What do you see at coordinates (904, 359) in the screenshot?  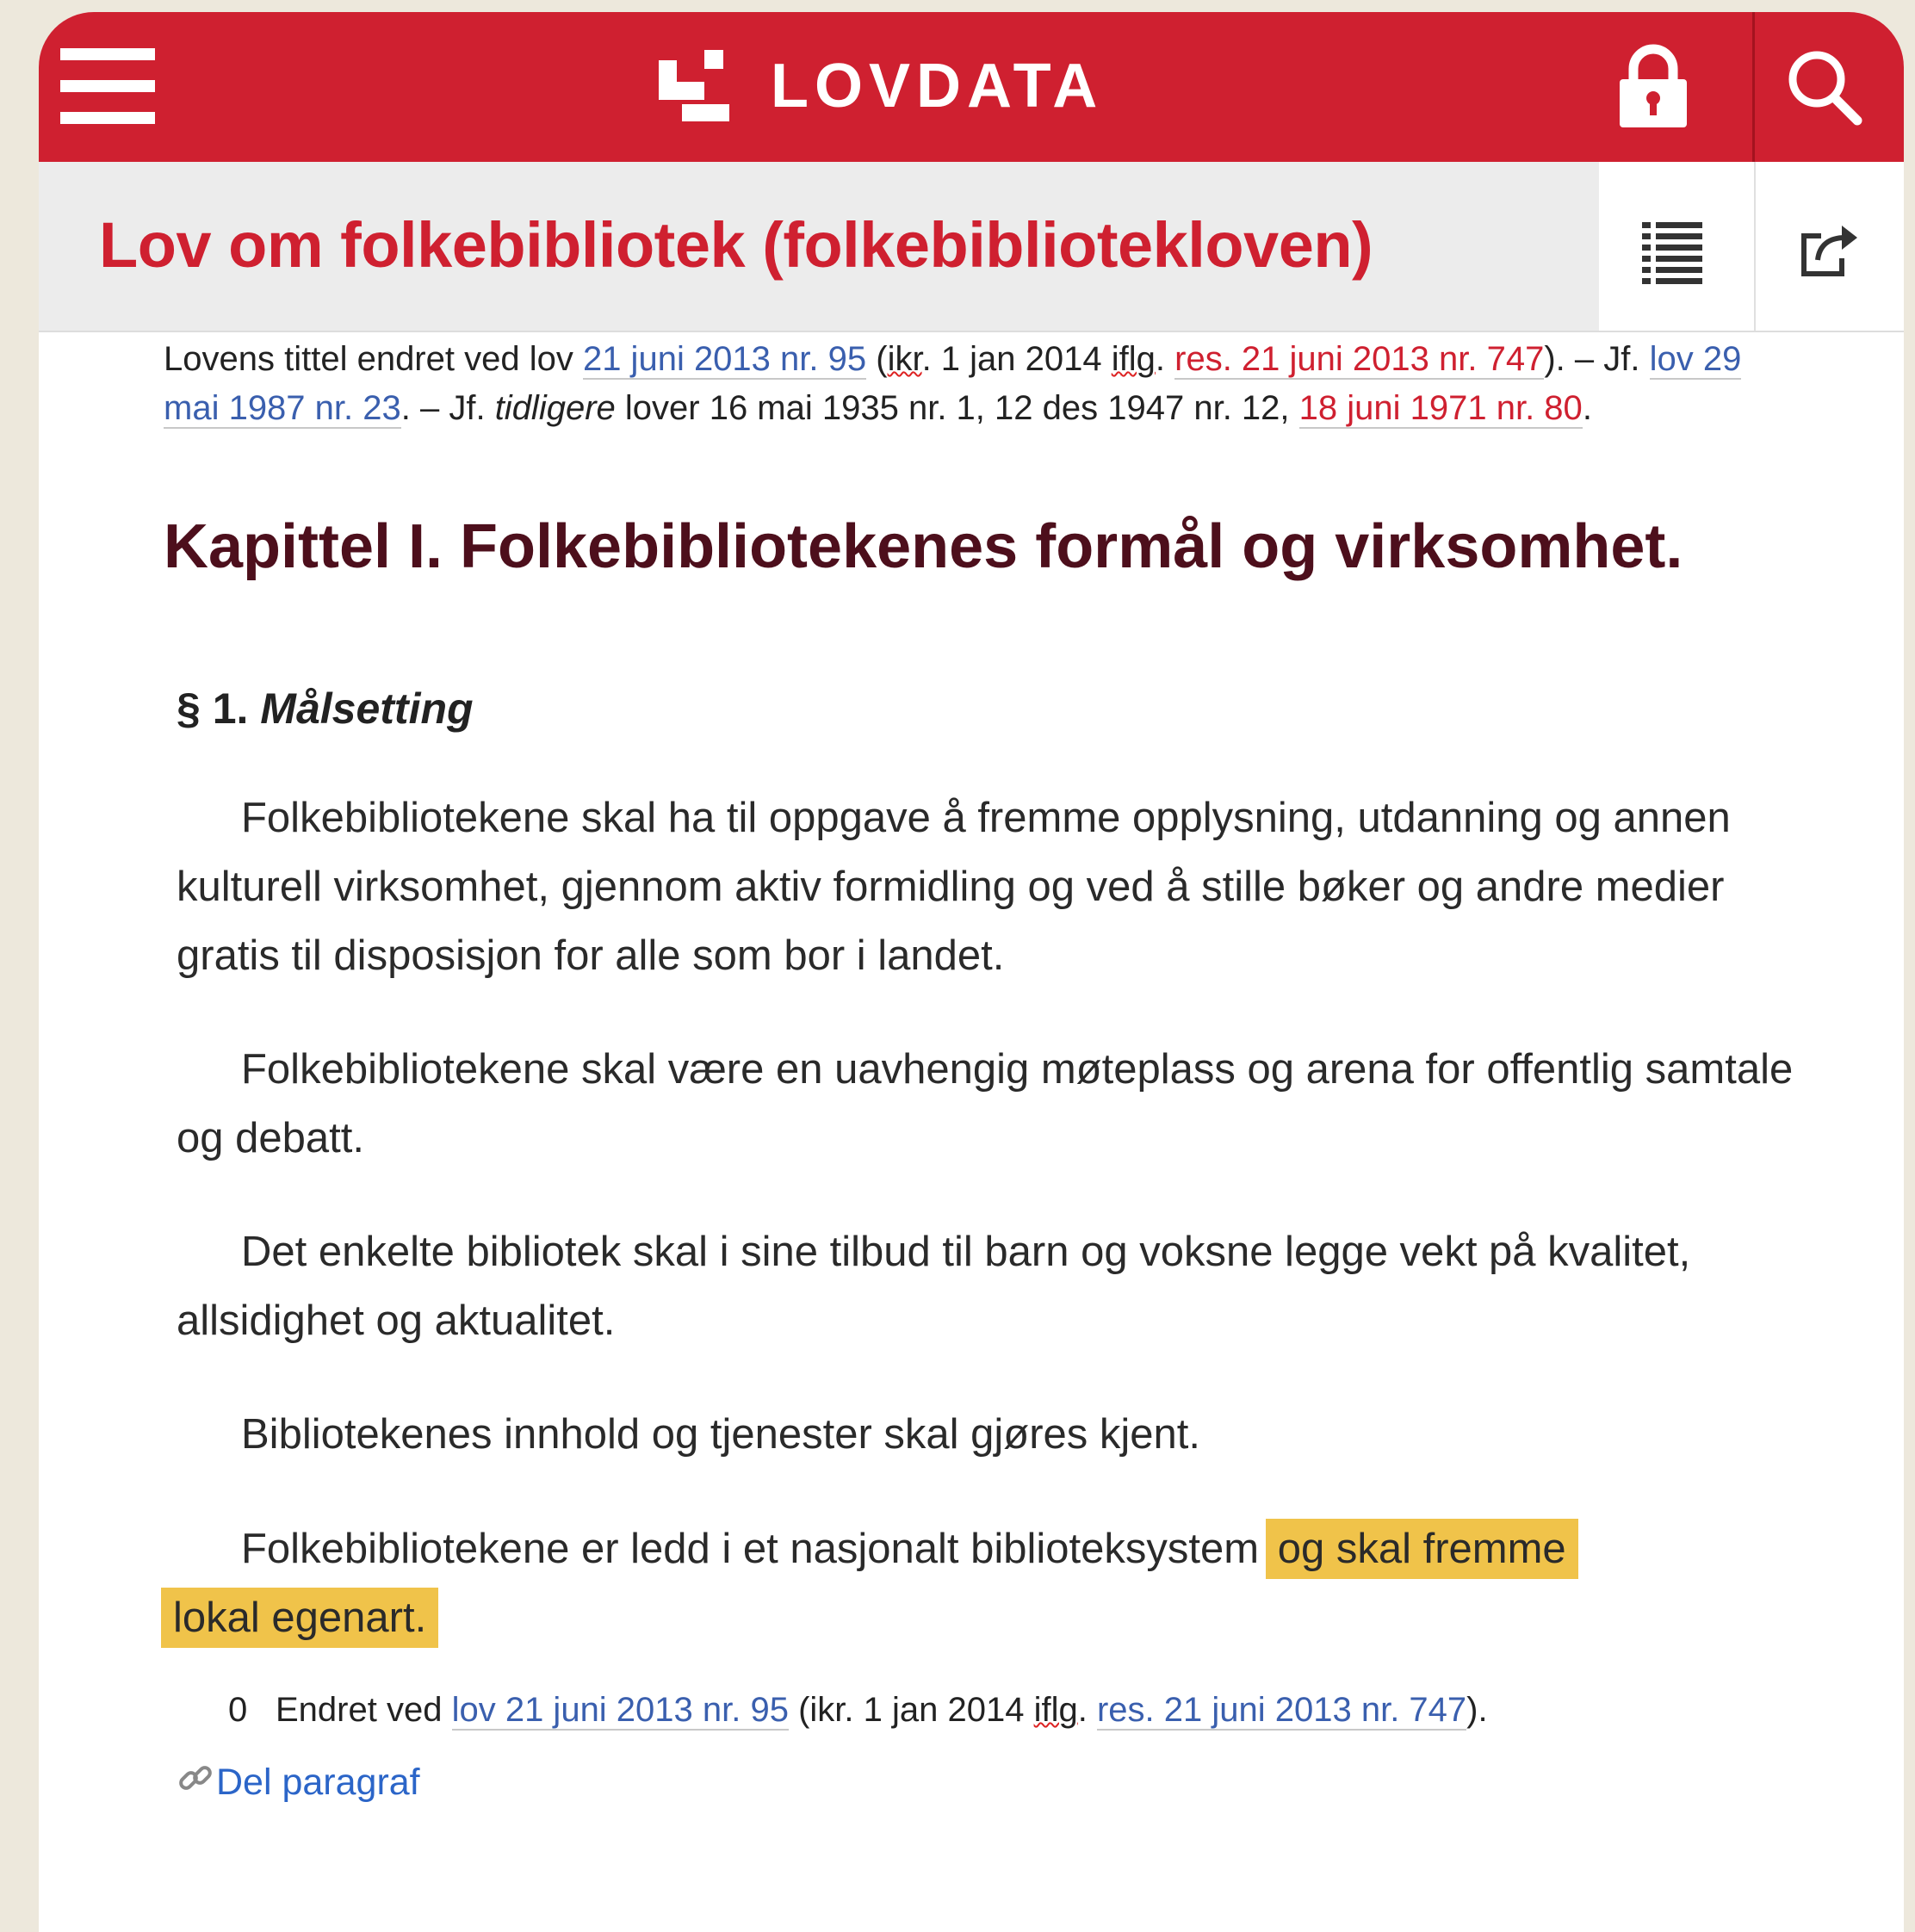 I see `meta-text: ikr` at bounding box center [904, 359].